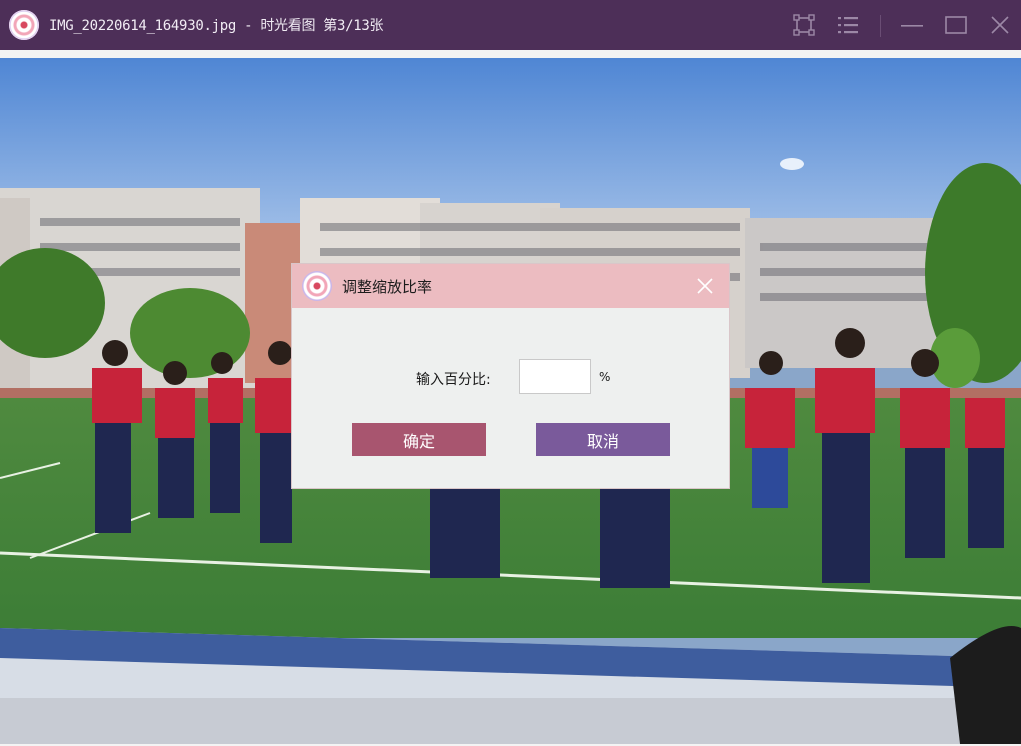 The width and height of the screenshot is (1021, 746). I want to click on minimize-icon, so click(912, 25).